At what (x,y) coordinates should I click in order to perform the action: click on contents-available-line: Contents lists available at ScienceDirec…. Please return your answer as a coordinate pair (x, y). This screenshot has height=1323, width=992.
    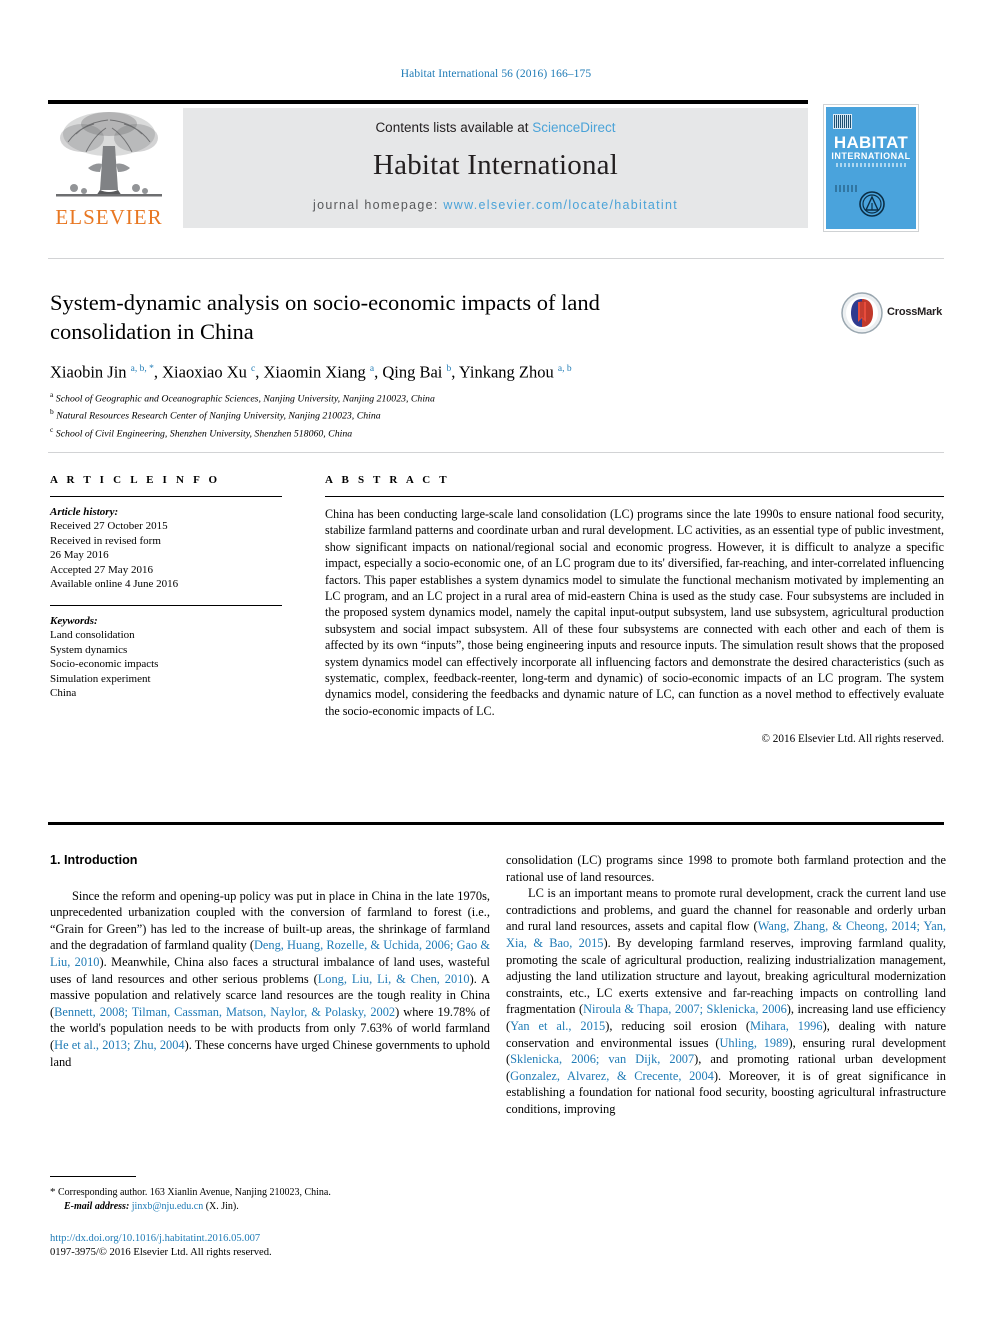
    Looking at the image, I should click on (495, 121).